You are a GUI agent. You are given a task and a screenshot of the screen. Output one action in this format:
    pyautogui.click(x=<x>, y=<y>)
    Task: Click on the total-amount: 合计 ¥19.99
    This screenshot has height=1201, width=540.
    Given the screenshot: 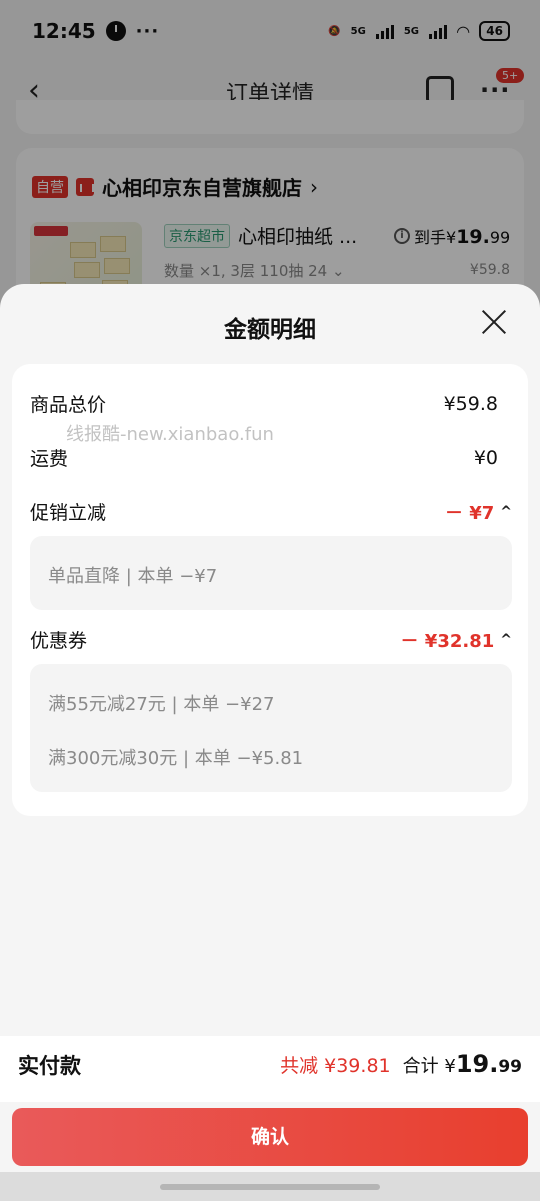 What is the action you would take?
    pyautogui.click(x=462, y=1064)
    